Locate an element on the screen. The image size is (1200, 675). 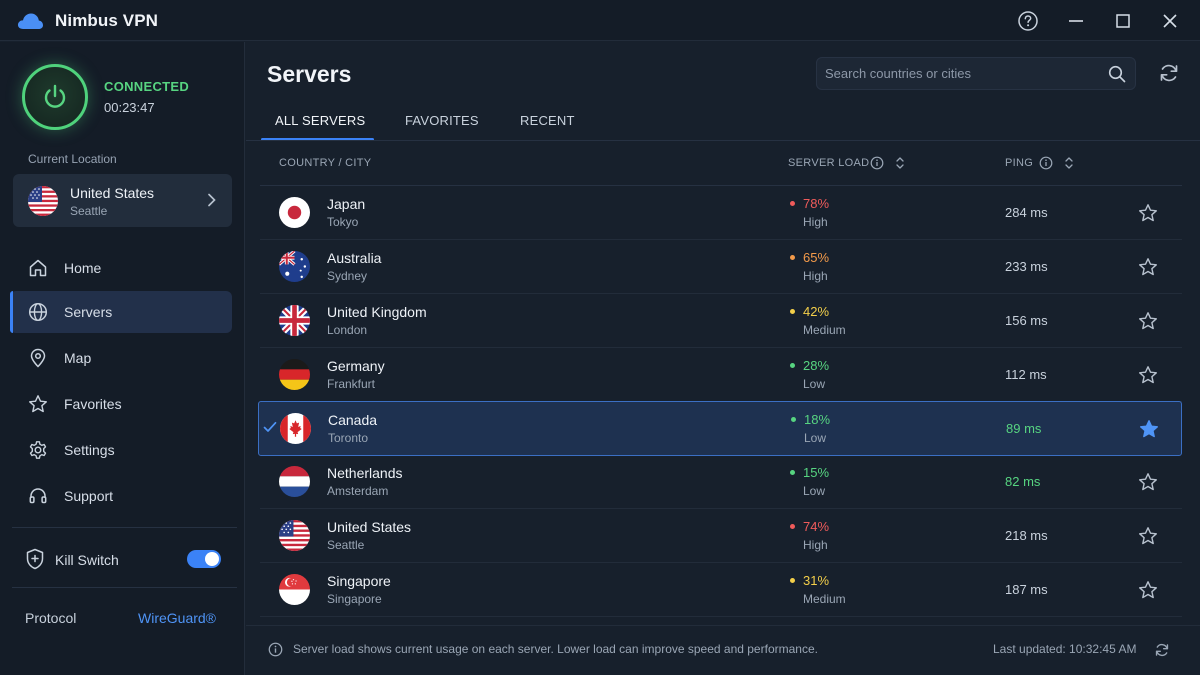
server-load: 65% is located at coordinates (816, 257).